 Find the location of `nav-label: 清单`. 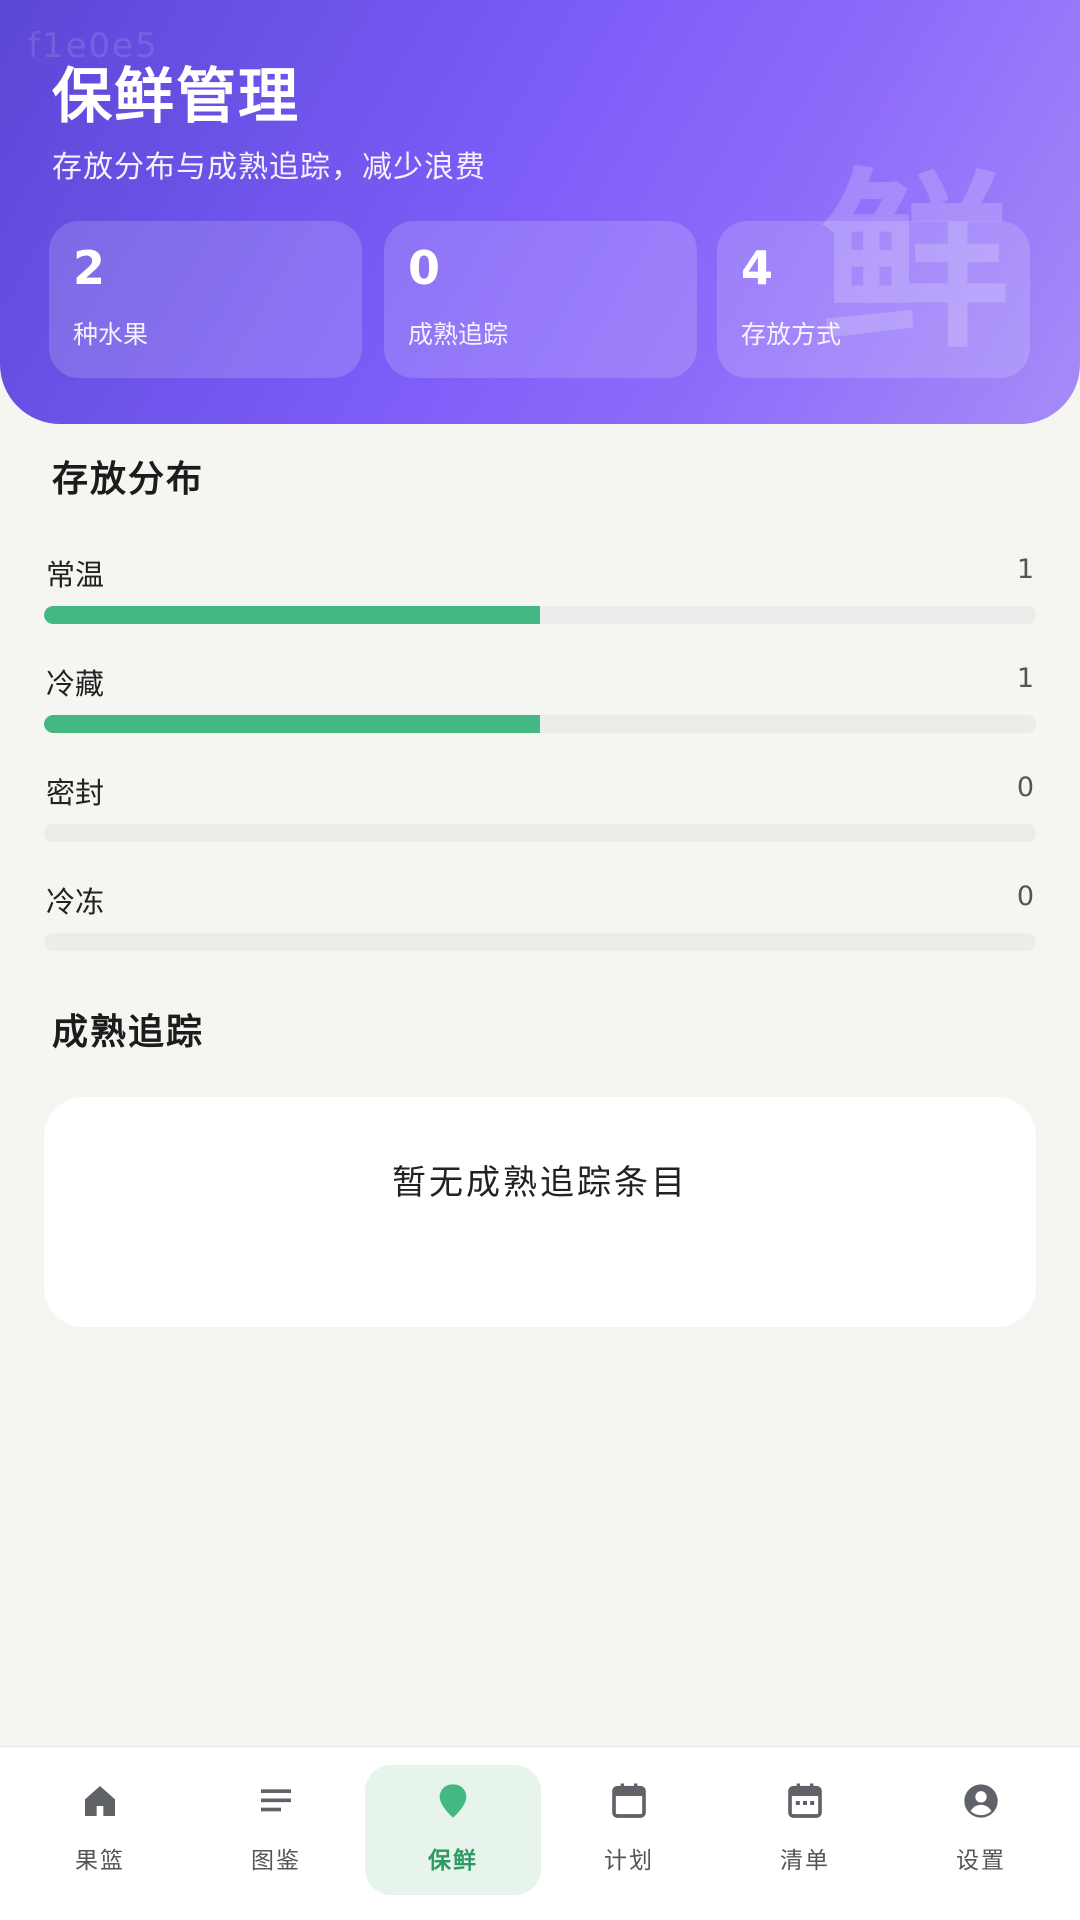

nav-label: 清单 is located at coordinates (805, 1861).